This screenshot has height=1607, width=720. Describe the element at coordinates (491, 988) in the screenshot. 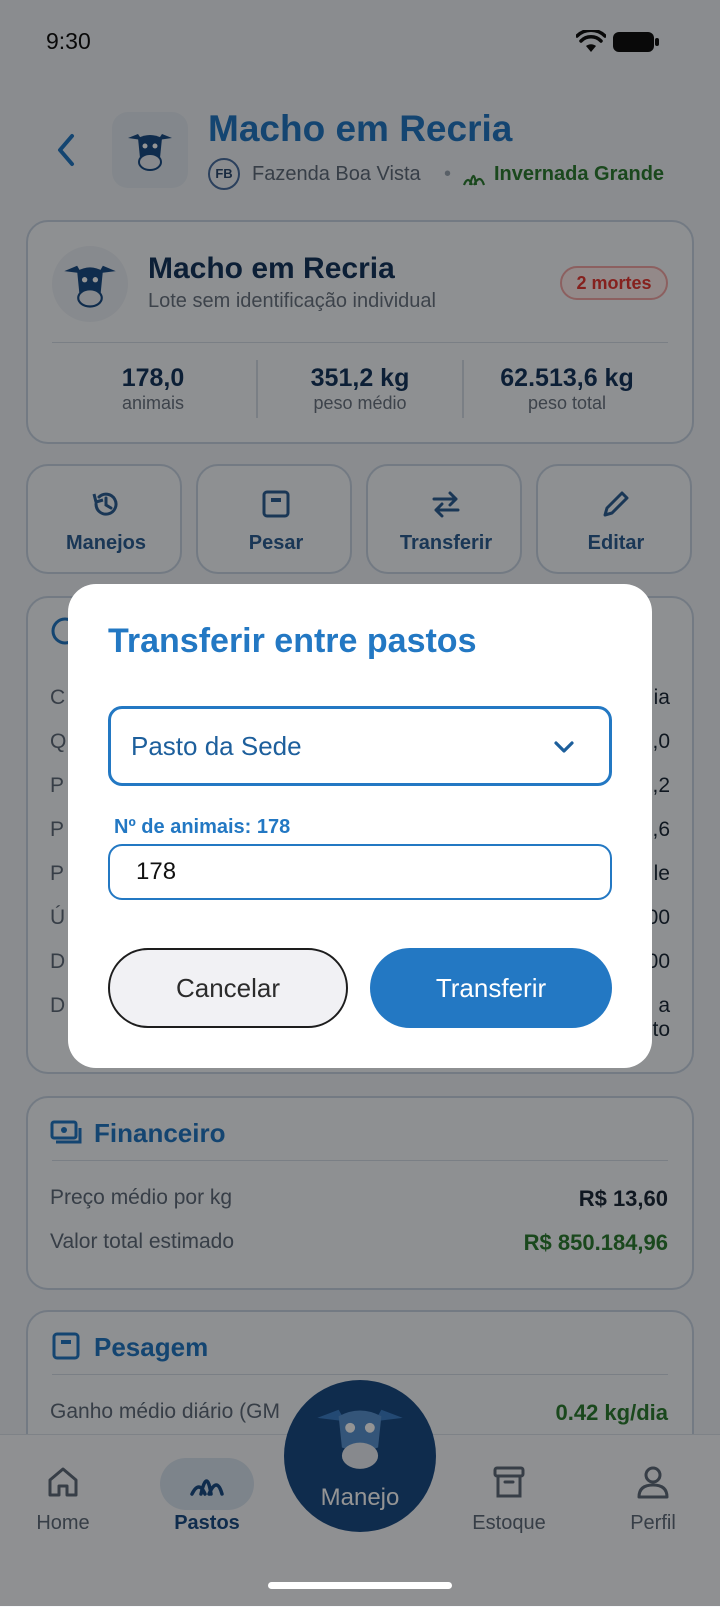

I see `confirm-transfer-button: Transferir` at that location.